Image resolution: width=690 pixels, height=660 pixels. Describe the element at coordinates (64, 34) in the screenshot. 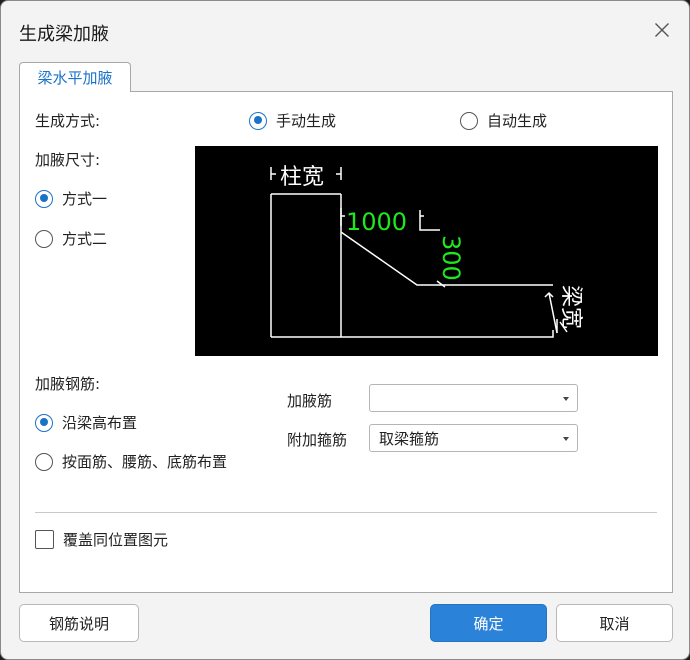

I see `dialog-title: 生成梁加腋` at that location.